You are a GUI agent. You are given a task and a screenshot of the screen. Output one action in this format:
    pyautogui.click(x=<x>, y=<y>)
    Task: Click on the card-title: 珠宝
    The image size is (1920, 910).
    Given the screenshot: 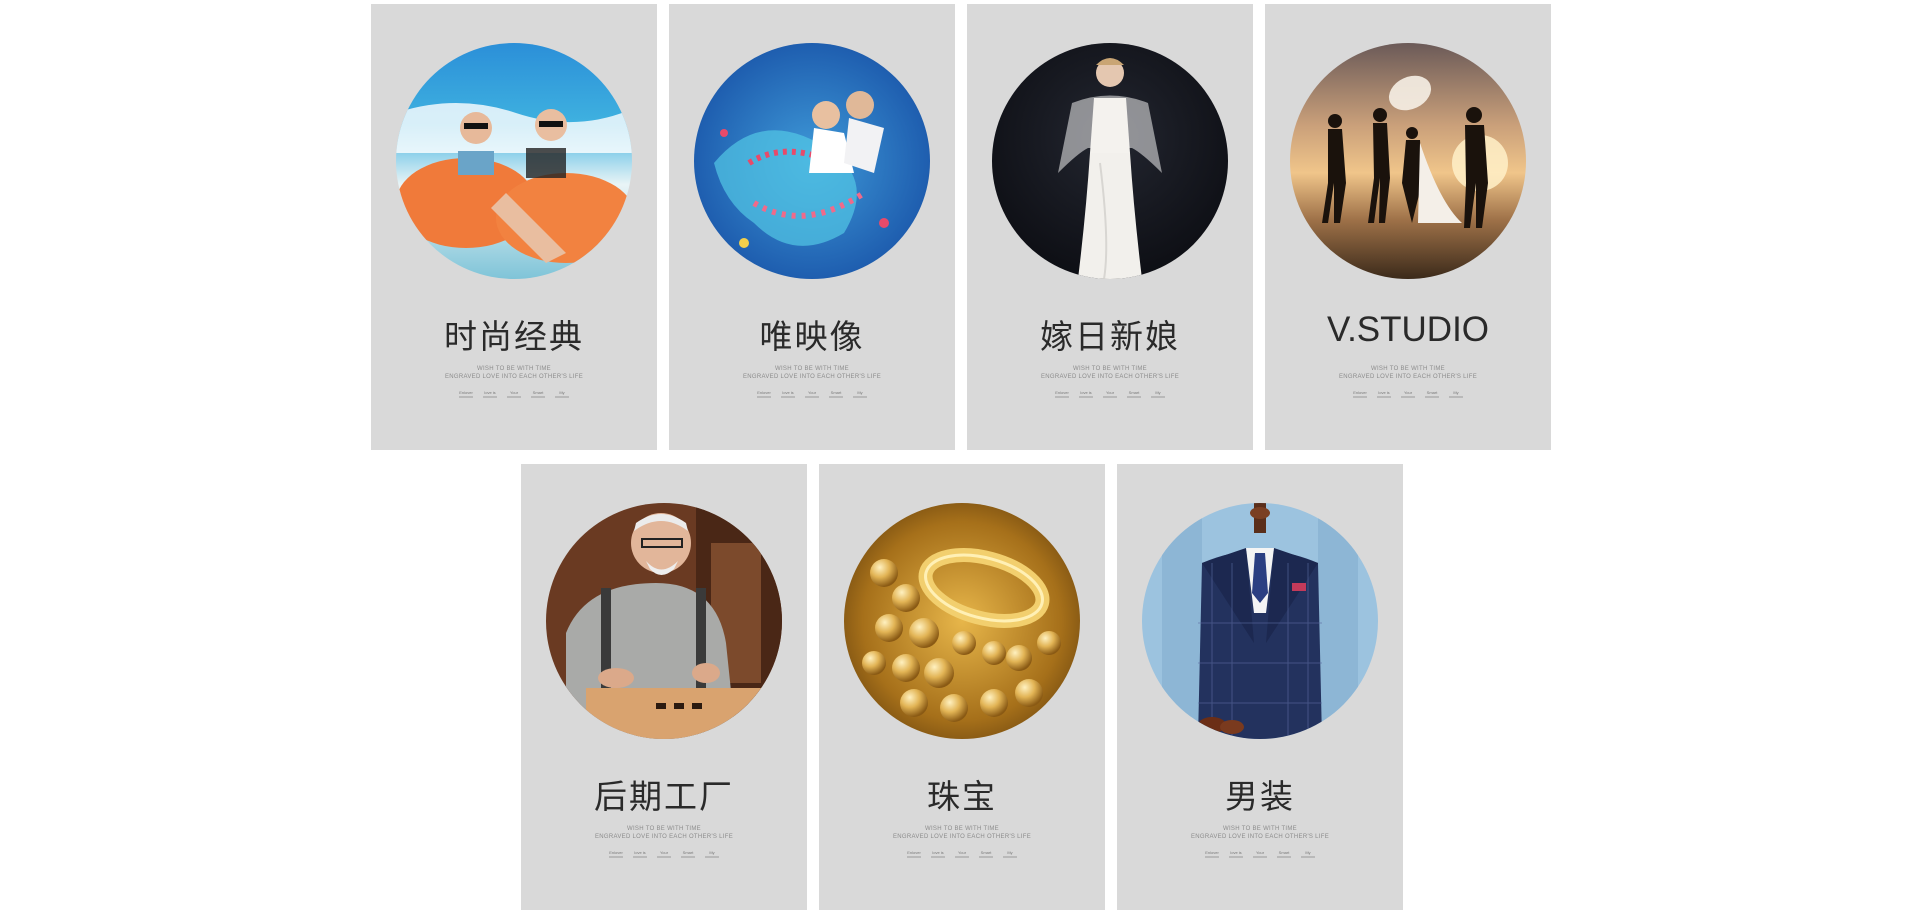 What is the action you would take?
    pyautogui.click(x=962, y=796)
    